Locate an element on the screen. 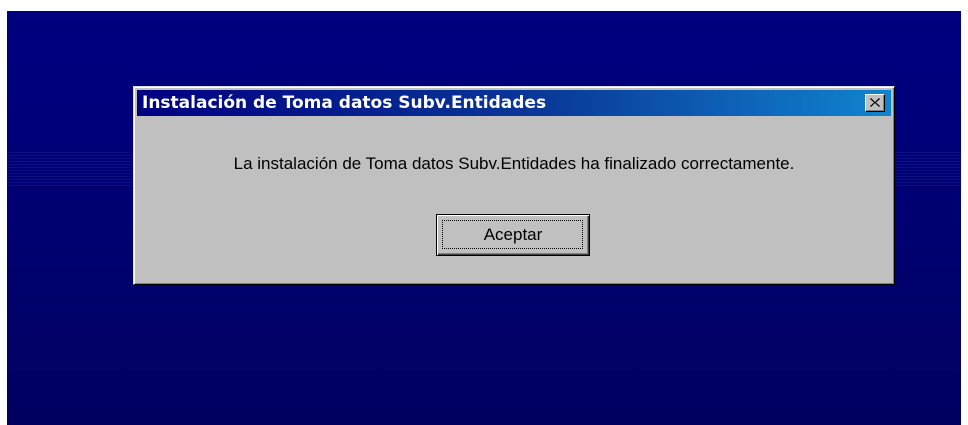 The height and width of the screenshot is (425, 968). close-button is located at coordinates (875, 103).